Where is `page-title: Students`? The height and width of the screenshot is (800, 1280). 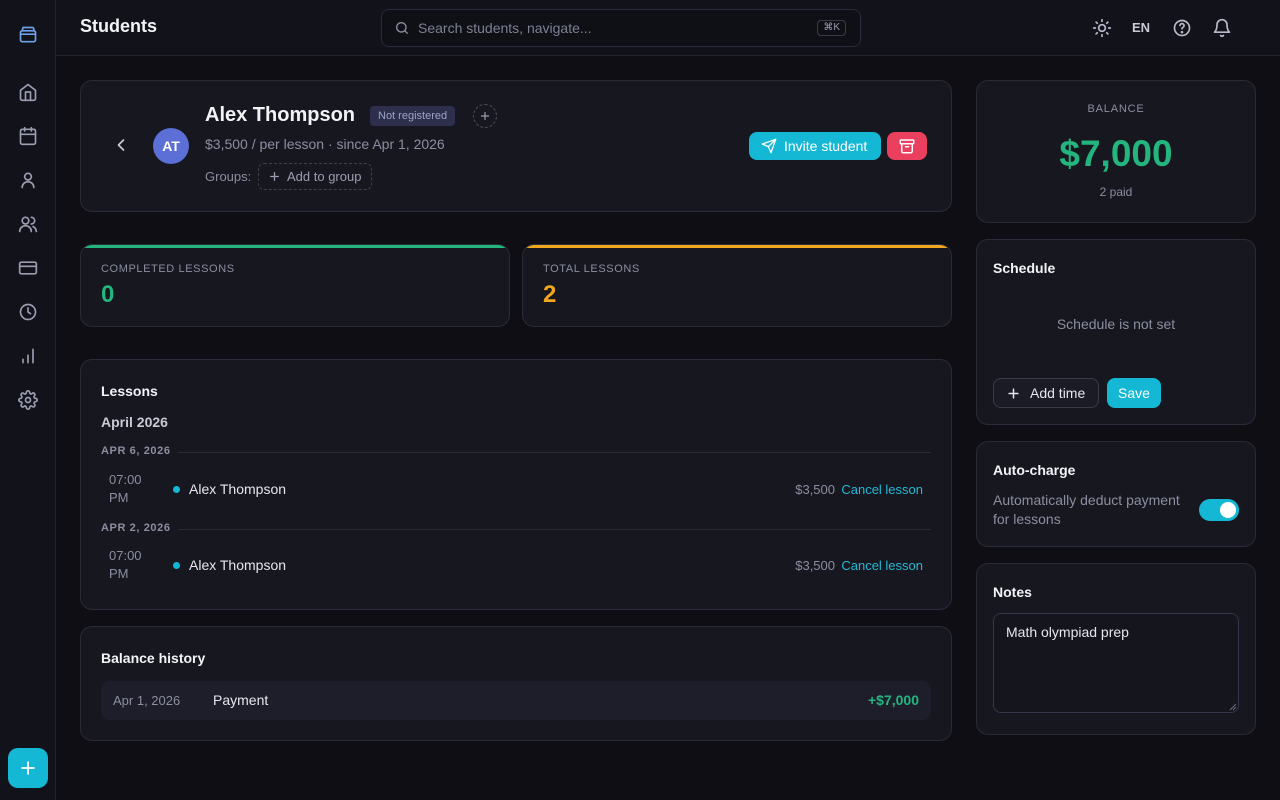
page-title: Students is located at coordinates (119, 26).